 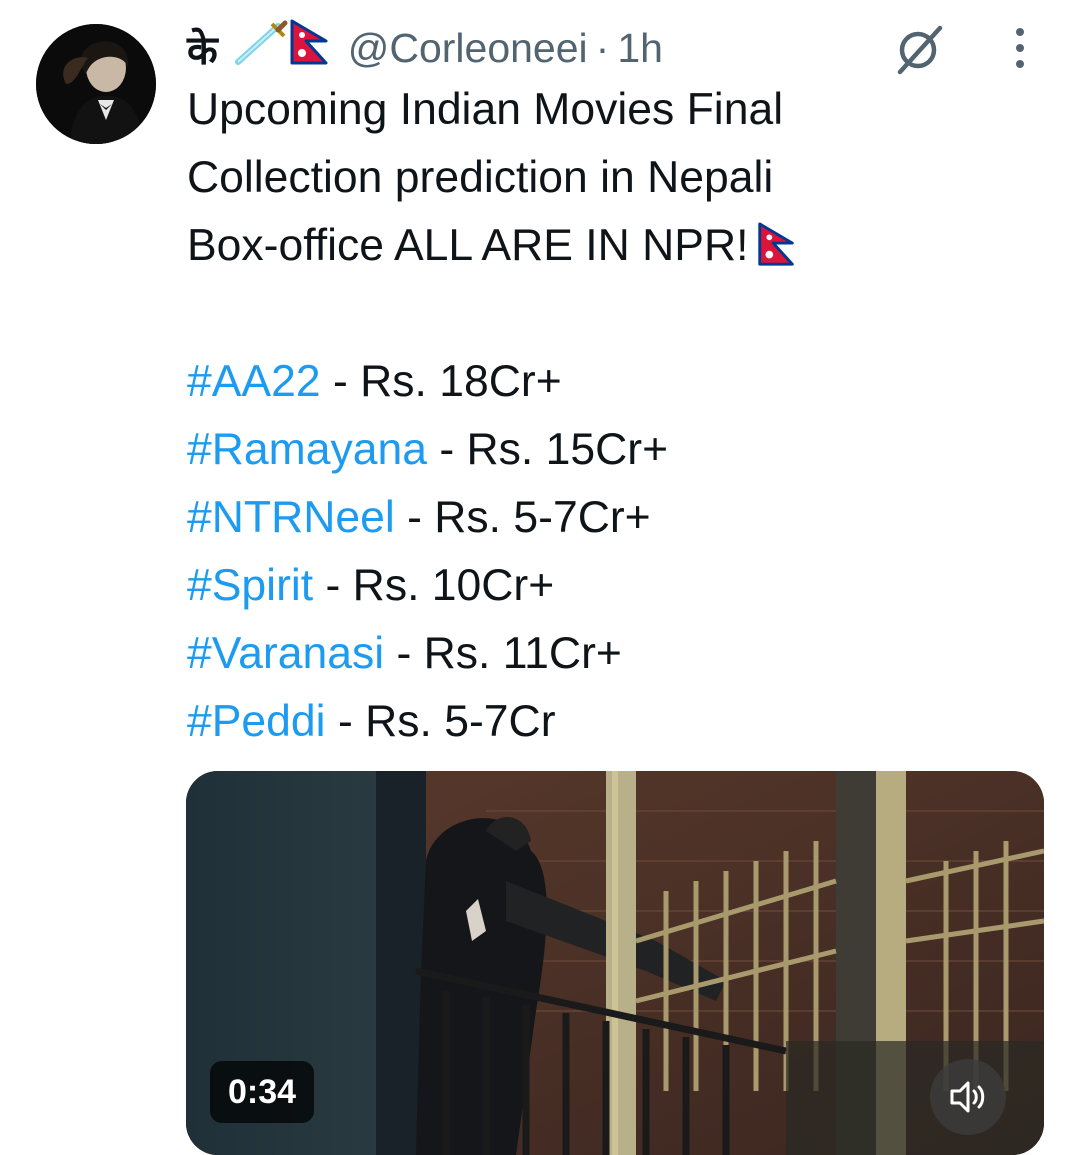 I want to click on prediction-value: - Rs. 15Cr+, so click(x=547, y=449).